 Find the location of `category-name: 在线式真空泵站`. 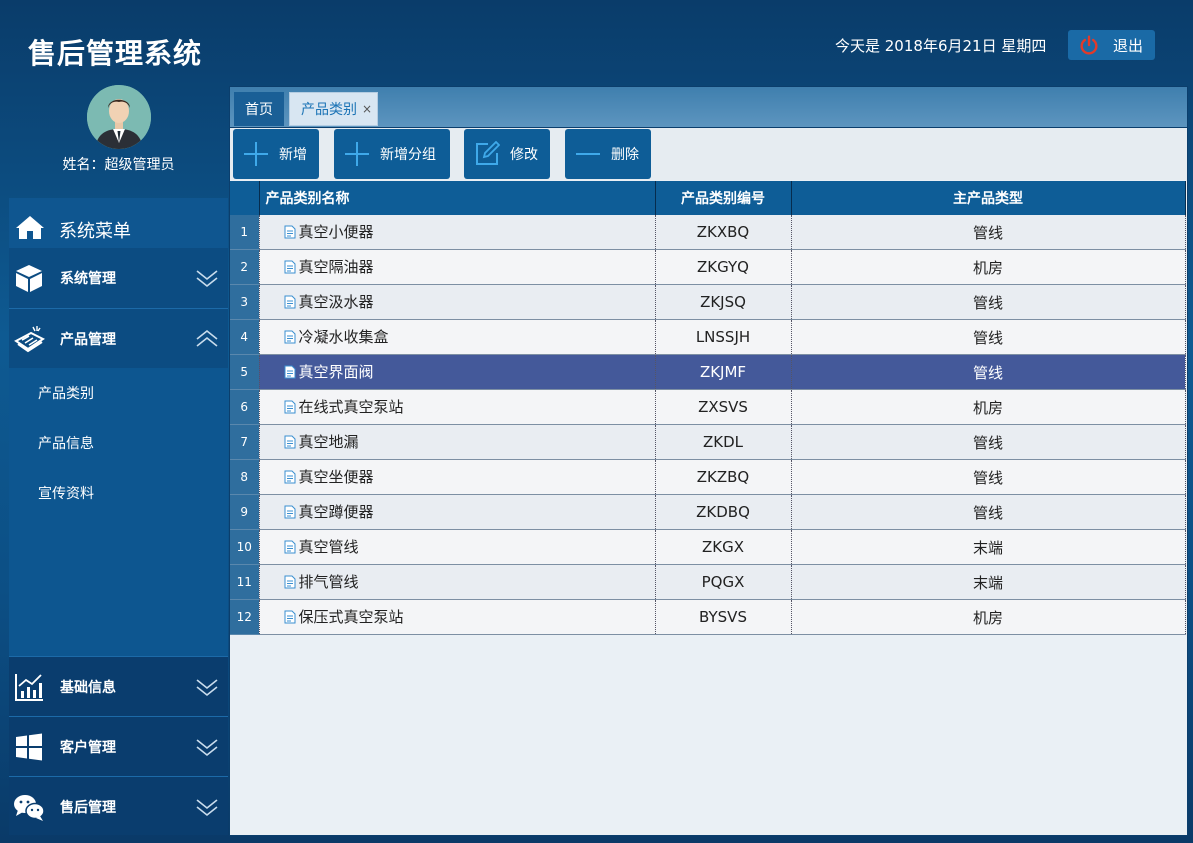

category-name: 在线式真空泵站 is located at coordinates (351, 407).